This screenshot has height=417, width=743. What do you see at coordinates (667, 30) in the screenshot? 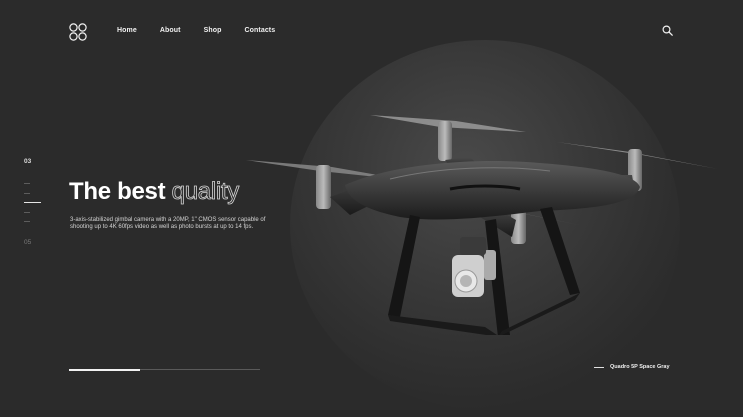
I see `search-icon` at bounding box center [667, 30].